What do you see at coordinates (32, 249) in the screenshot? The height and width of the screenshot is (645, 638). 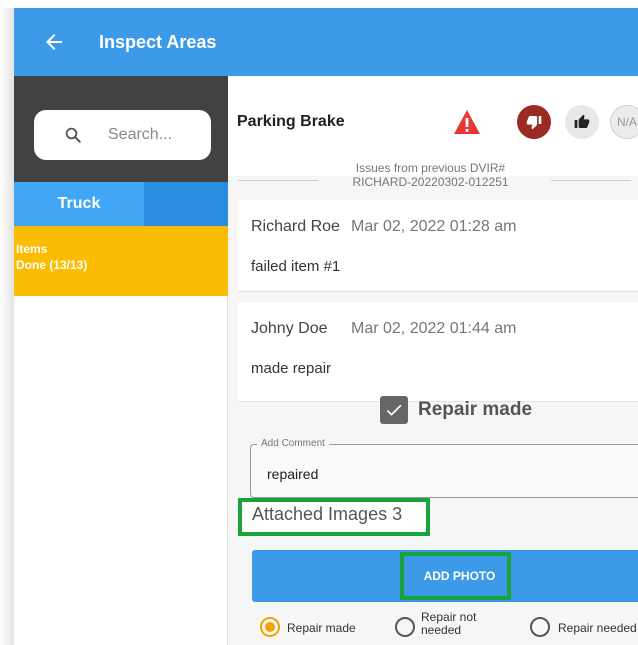 I see `sidebar-item-title: Items` at bounding box center [32, 249].